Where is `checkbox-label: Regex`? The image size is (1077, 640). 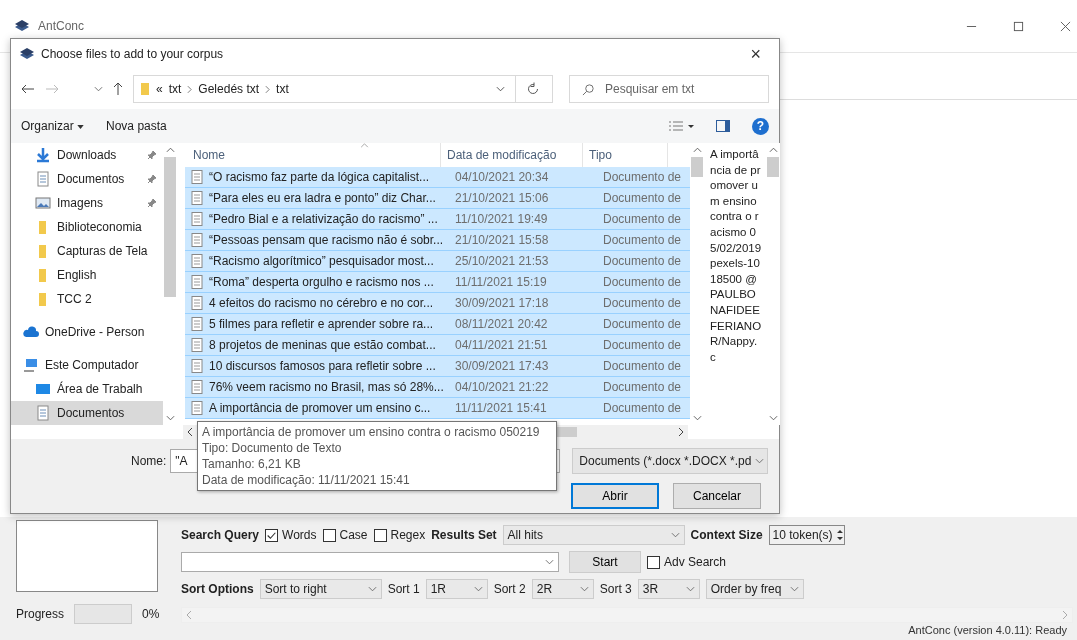
checkbox-label: Regex is located at coordinates (408, 535).